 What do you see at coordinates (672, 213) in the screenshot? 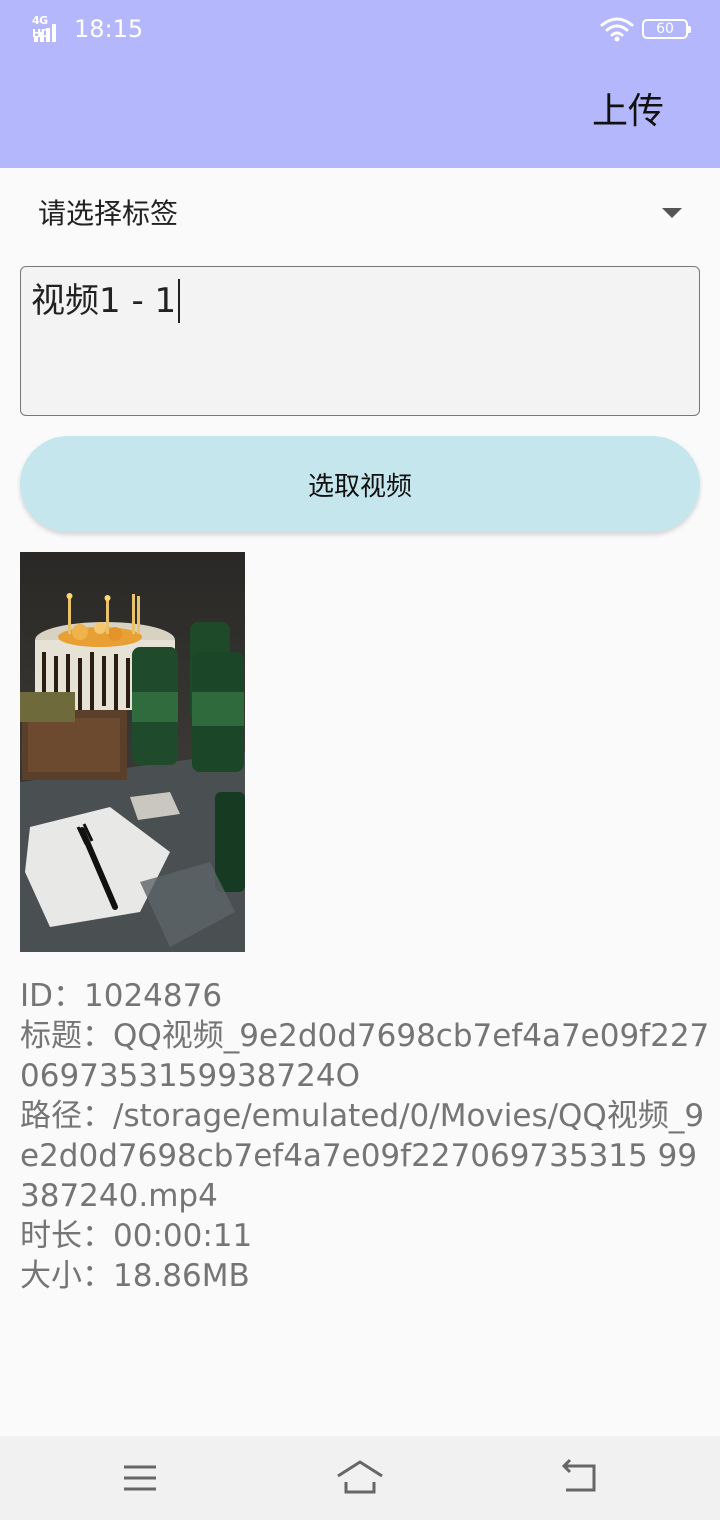
I see `dropdown-arrow-icon` at bounding box center [672, 213].